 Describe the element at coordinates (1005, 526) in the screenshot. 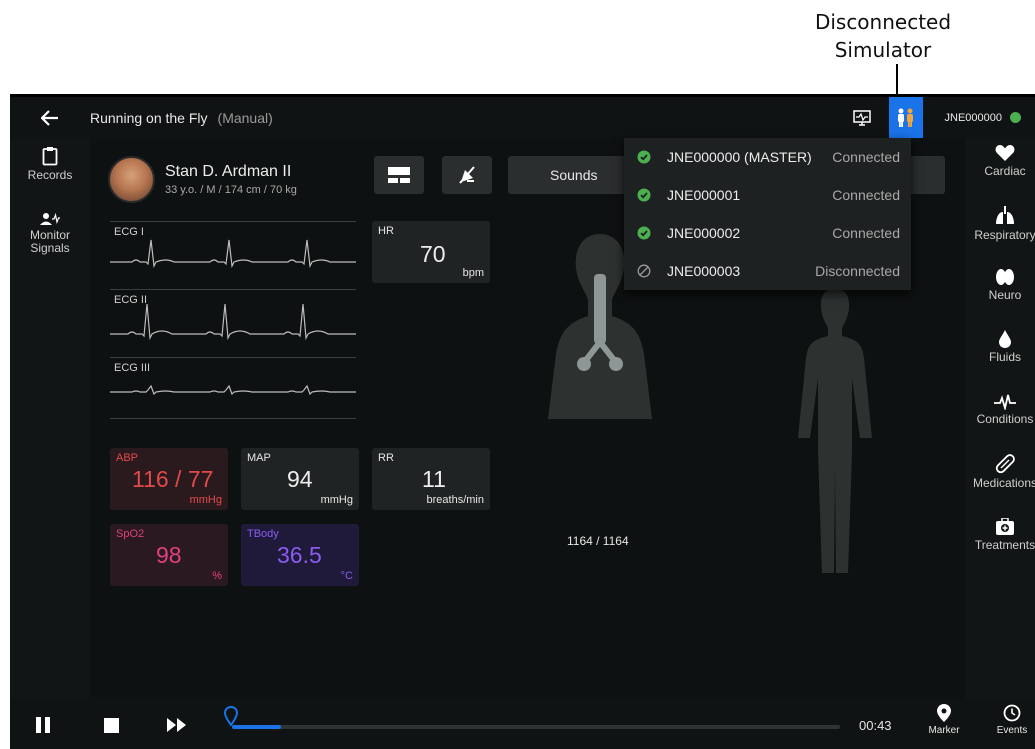

I see `medkit-icon` at that location.